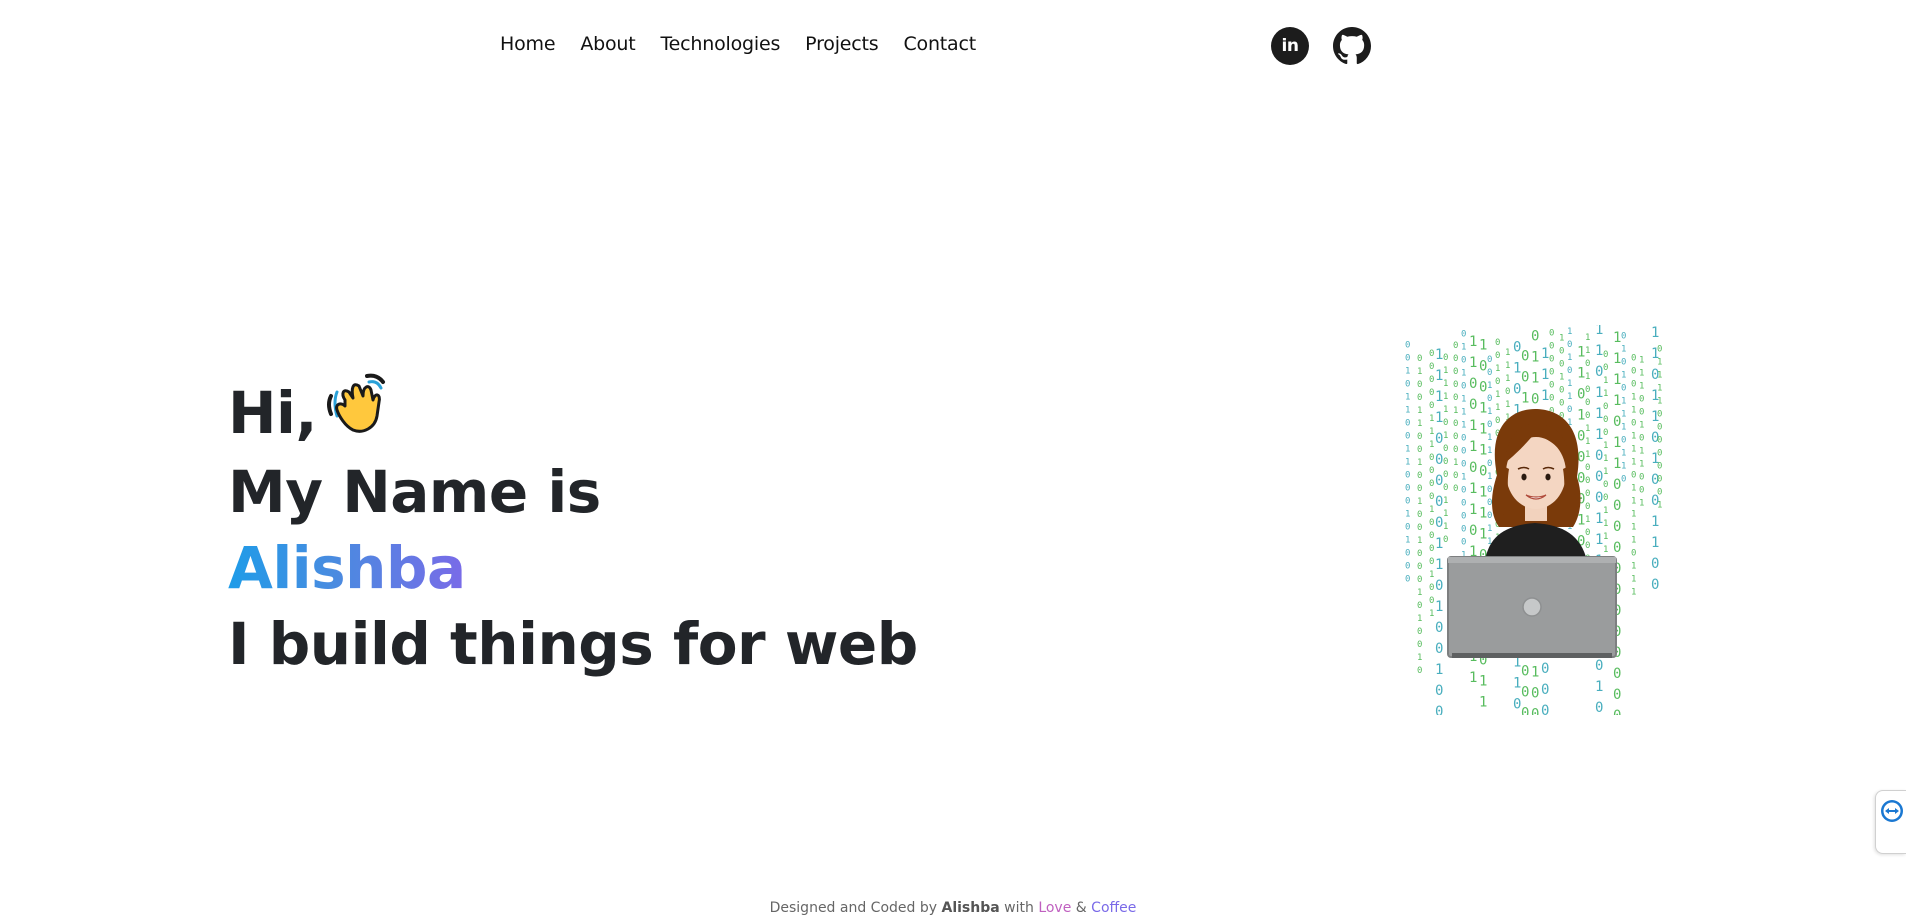 This screenshot has width=1906, height=919. Describe the element at coordinates (528, 44) in the screenshot. I see `nav-home-link: Home` at that location.